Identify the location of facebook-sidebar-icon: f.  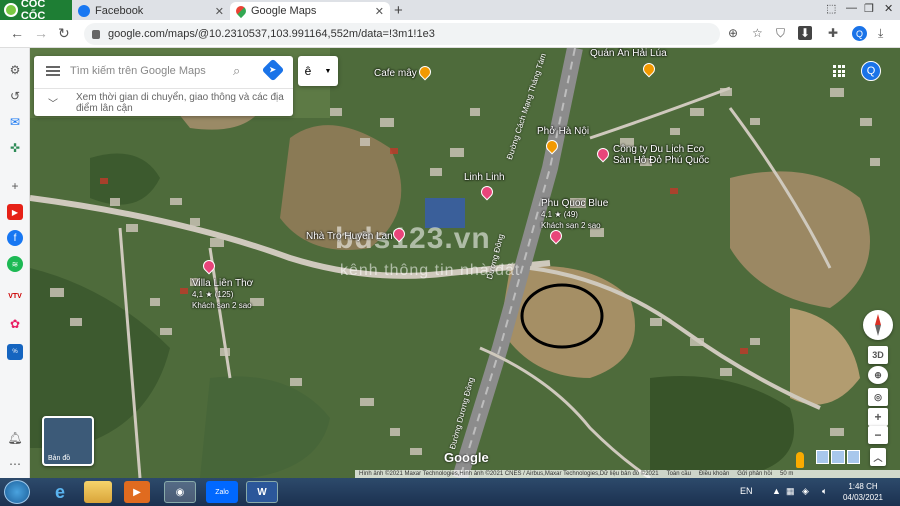
(15, 238).